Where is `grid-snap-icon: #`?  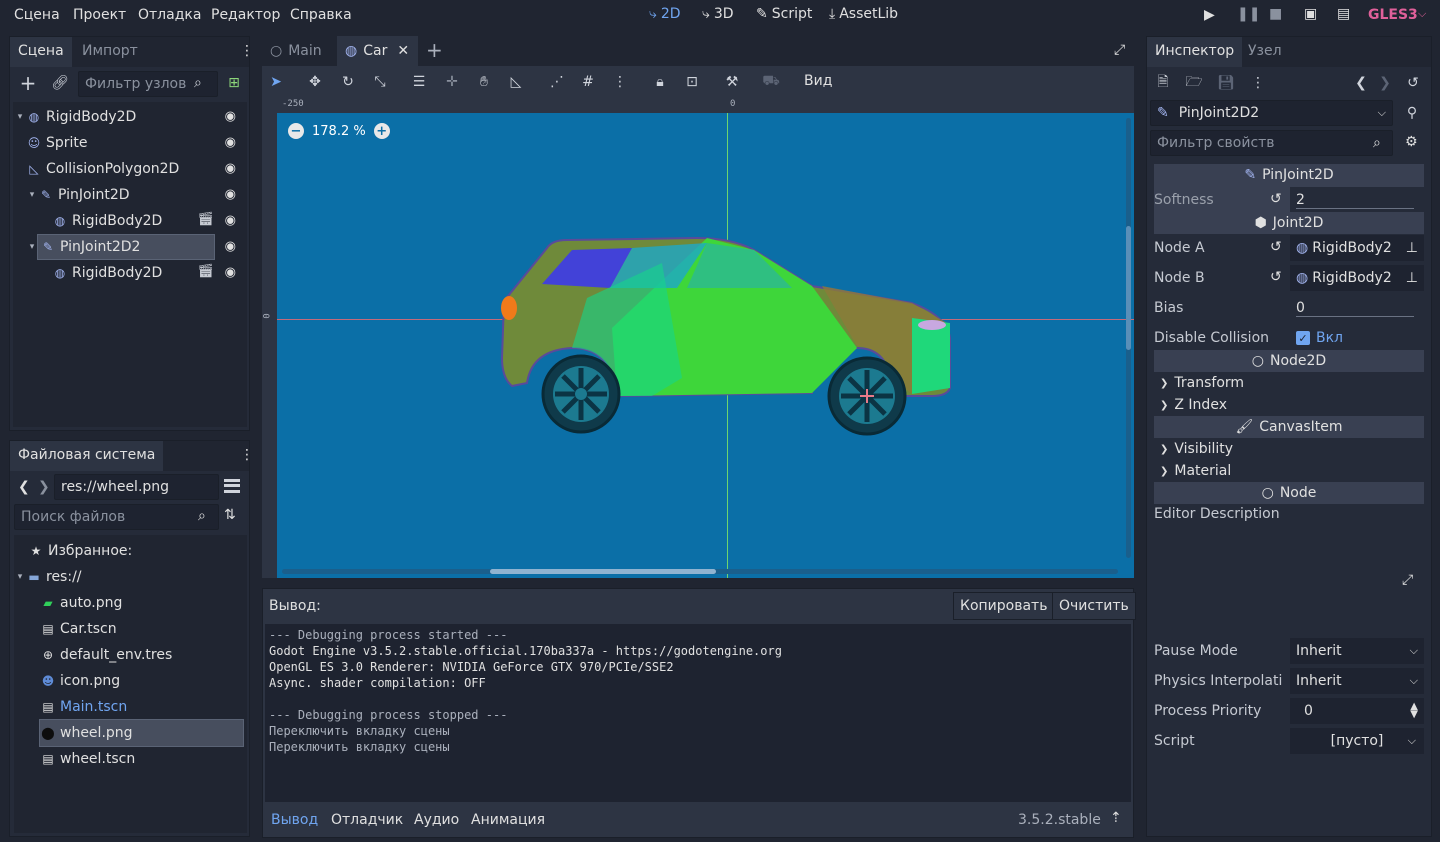 grid-snap-icon: # is located at coordinates (588, 82).